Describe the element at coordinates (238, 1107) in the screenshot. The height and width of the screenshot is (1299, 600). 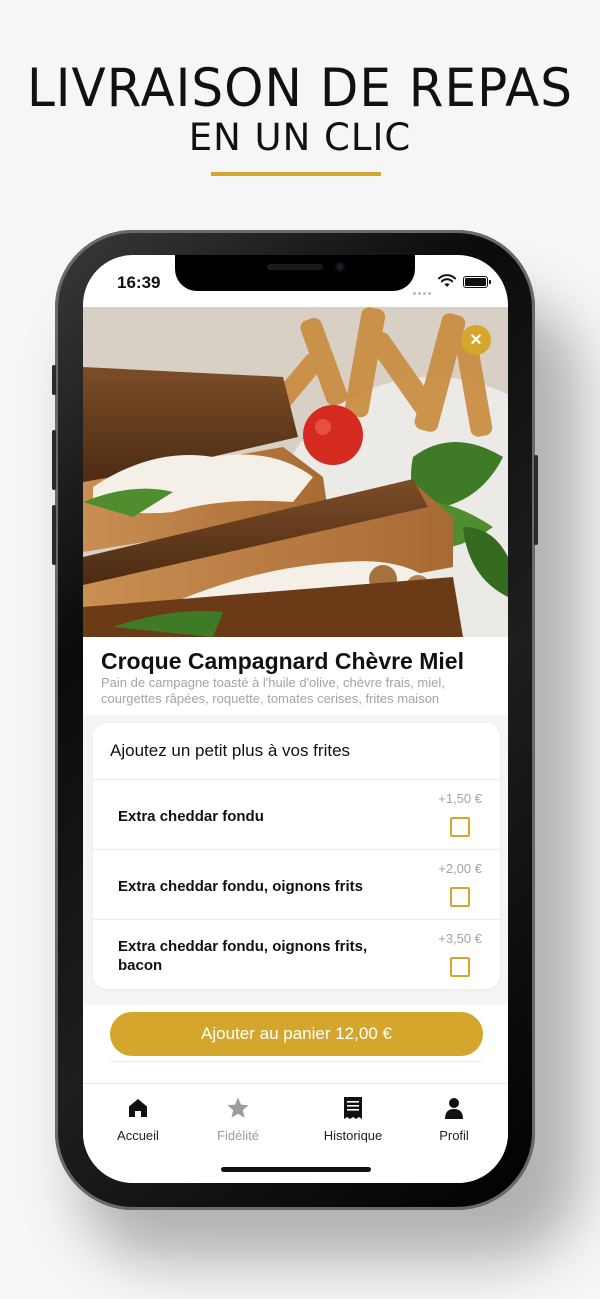
I see `star-icon` at that location.